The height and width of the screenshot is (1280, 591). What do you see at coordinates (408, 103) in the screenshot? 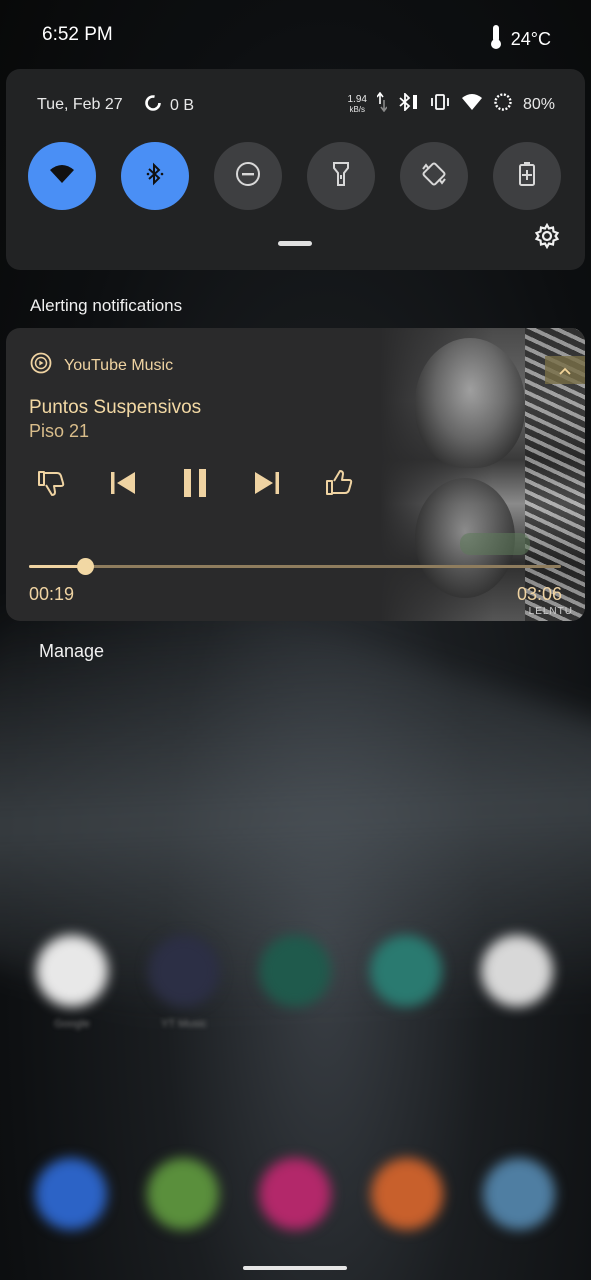
I see `bluetooth-status-icon` at bounding box center [408, 103].